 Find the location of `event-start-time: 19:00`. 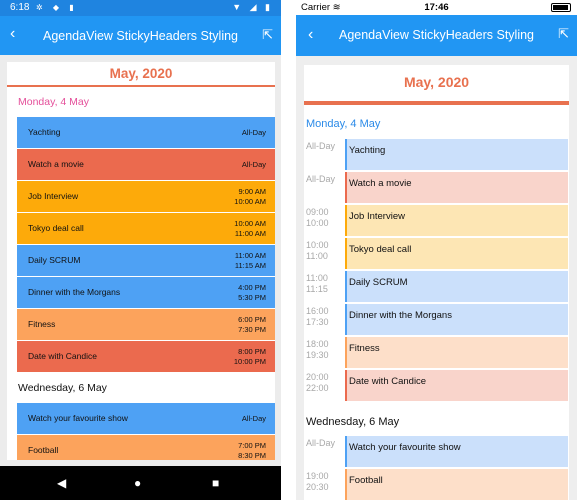

event-start-time: 19:00 is located at coordinates (317, 476).